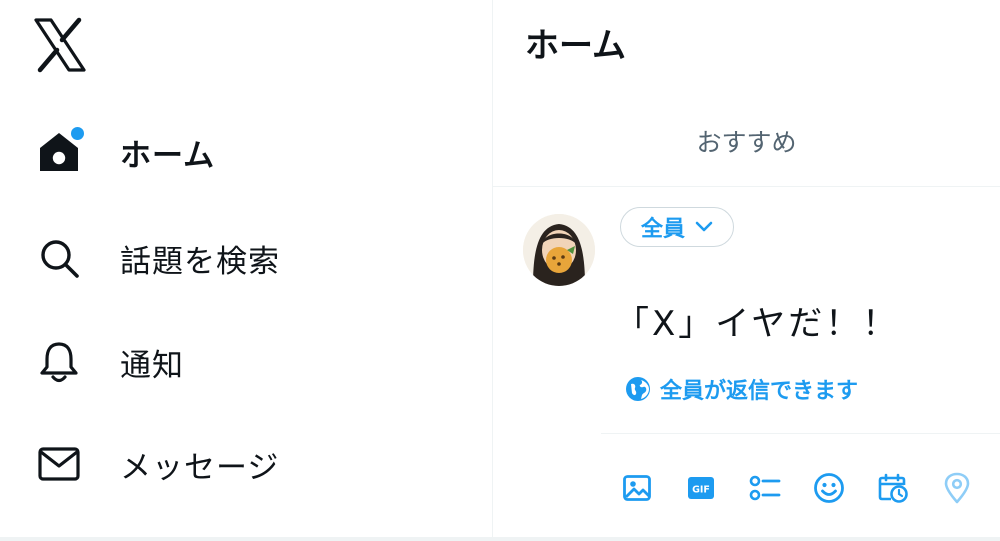 The height and width of the screenshot is (541, 1000). What do you see at coordinates (77, 133) in the screenshot?
I see `notification-dot` at bounding box center [77, 133].